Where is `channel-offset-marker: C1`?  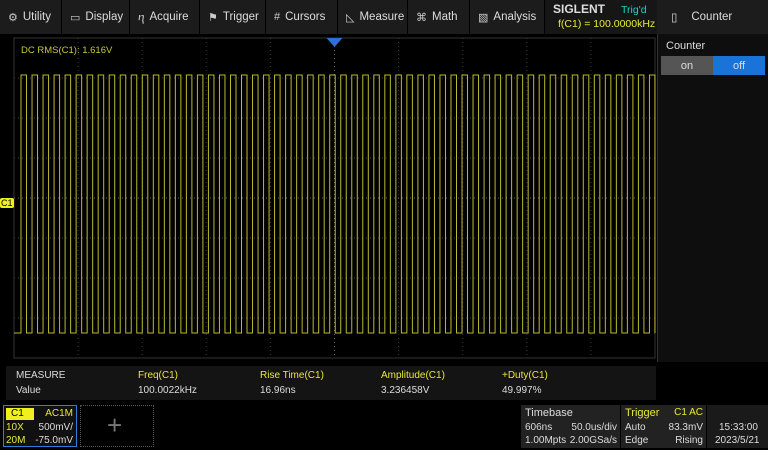 channel-offset-marker: C1 is located at coordinates (7, 203).